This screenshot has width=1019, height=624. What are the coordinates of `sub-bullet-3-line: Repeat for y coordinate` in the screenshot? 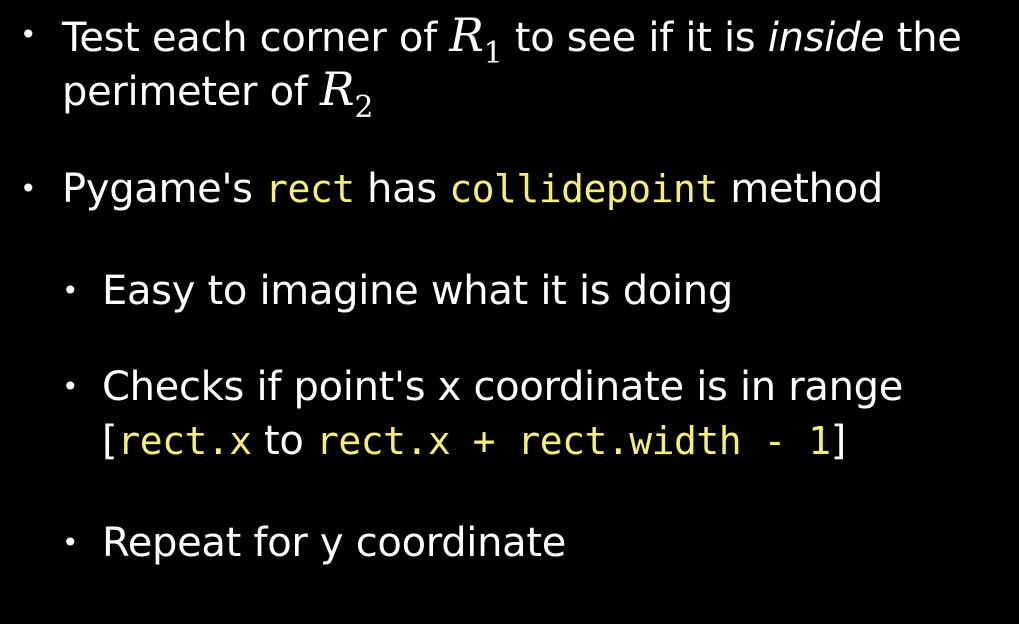 It's located at (334, 543).